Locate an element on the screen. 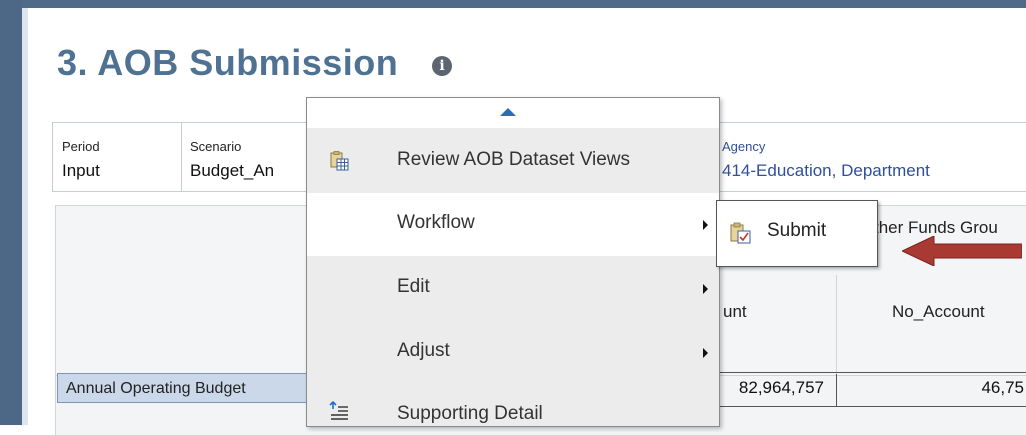  top-strip is located at coordinates (513, 4).